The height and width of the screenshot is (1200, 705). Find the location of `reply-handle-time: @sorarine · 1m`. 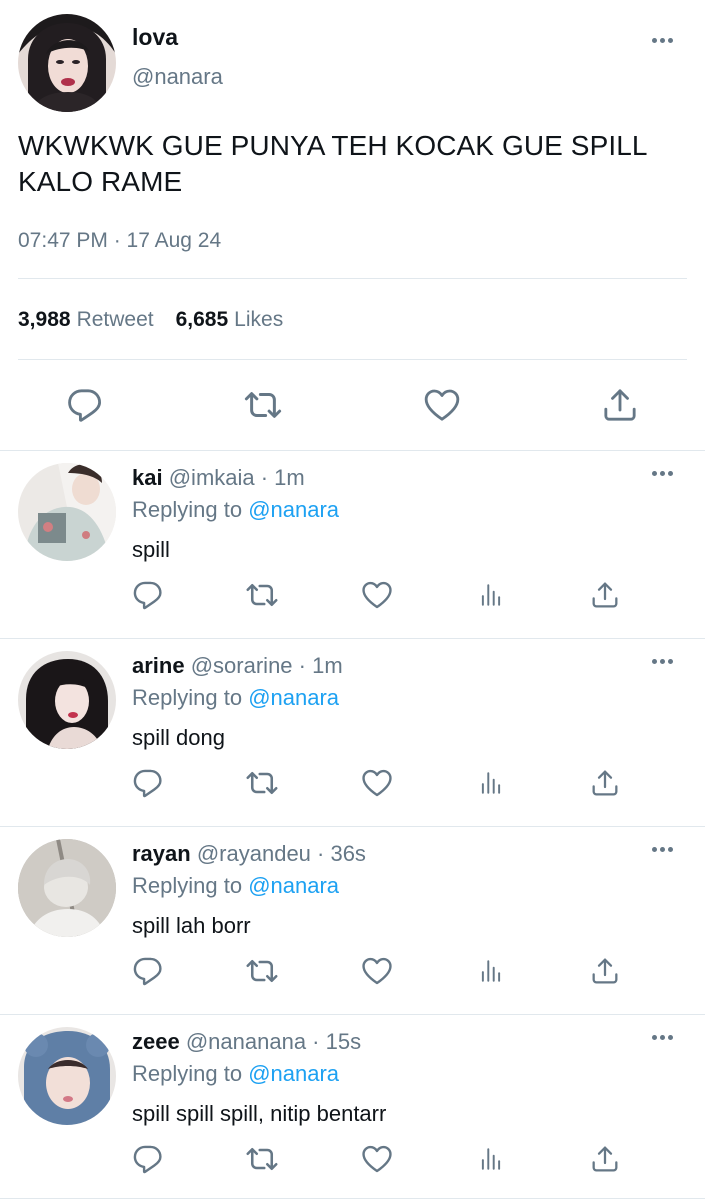

reply-handle-time: @sorarine · 1m is located at coordinates (266, 665).